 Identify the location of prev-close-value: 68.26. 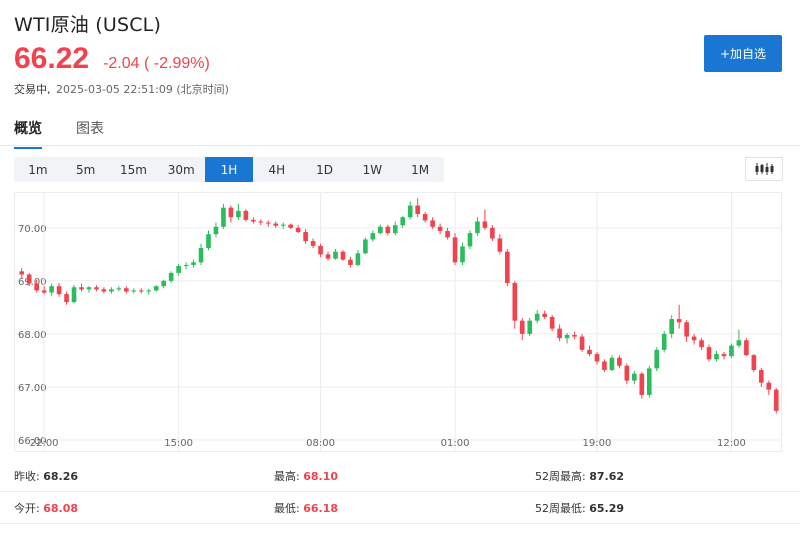
(61, 476).